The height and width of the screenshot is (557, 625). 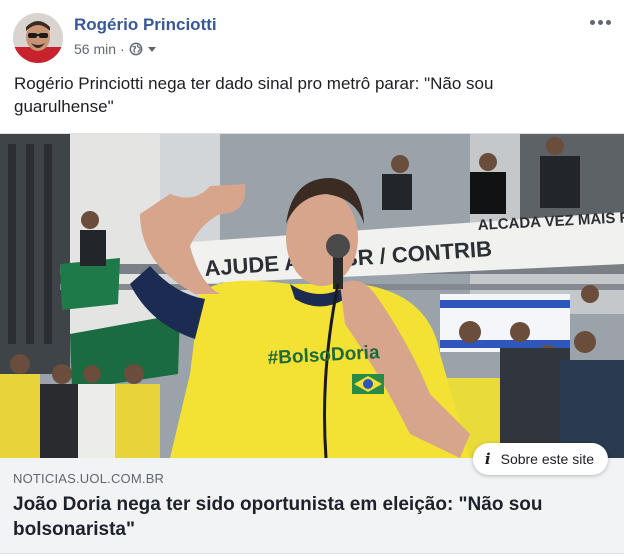 I want to click on post-meta: 56 min ·, so click(x=115, y=49).